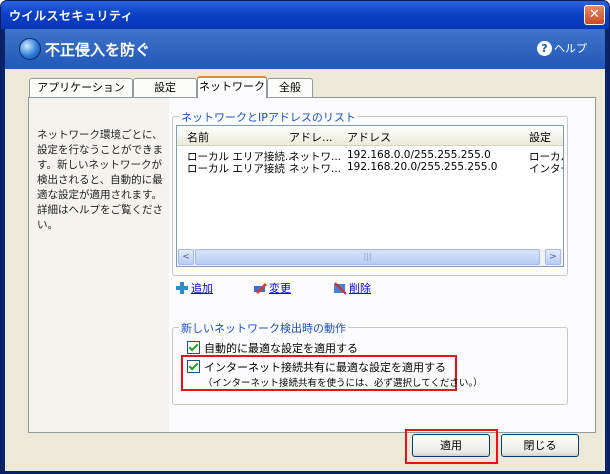 This screenshot has height=474, width=610. Describe the element at coordinates (202, 288) in the screenshot. I see `add-label: 追加` at that location.